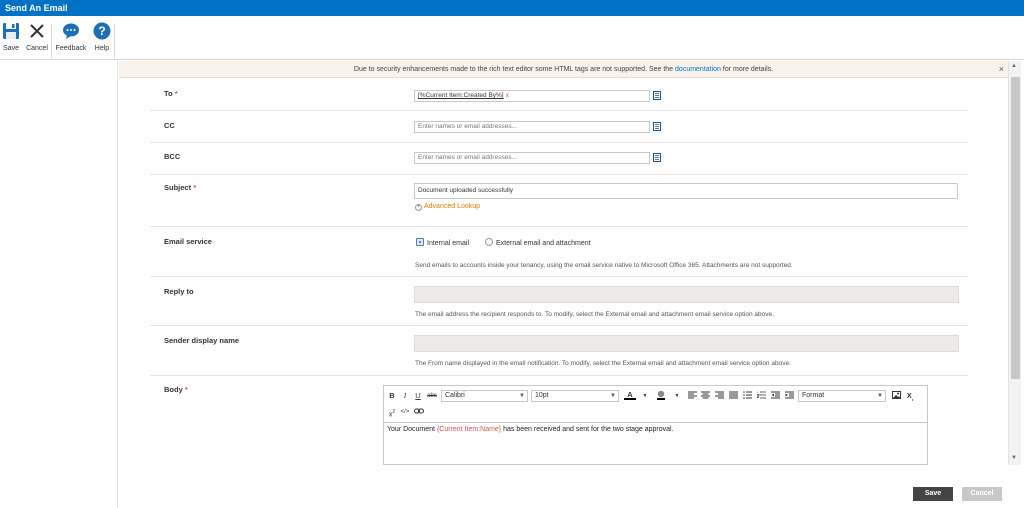 Image resolution: width=1024 pixels, height=508 pixels. I want to click on align-right-icon, so click(719, 396).